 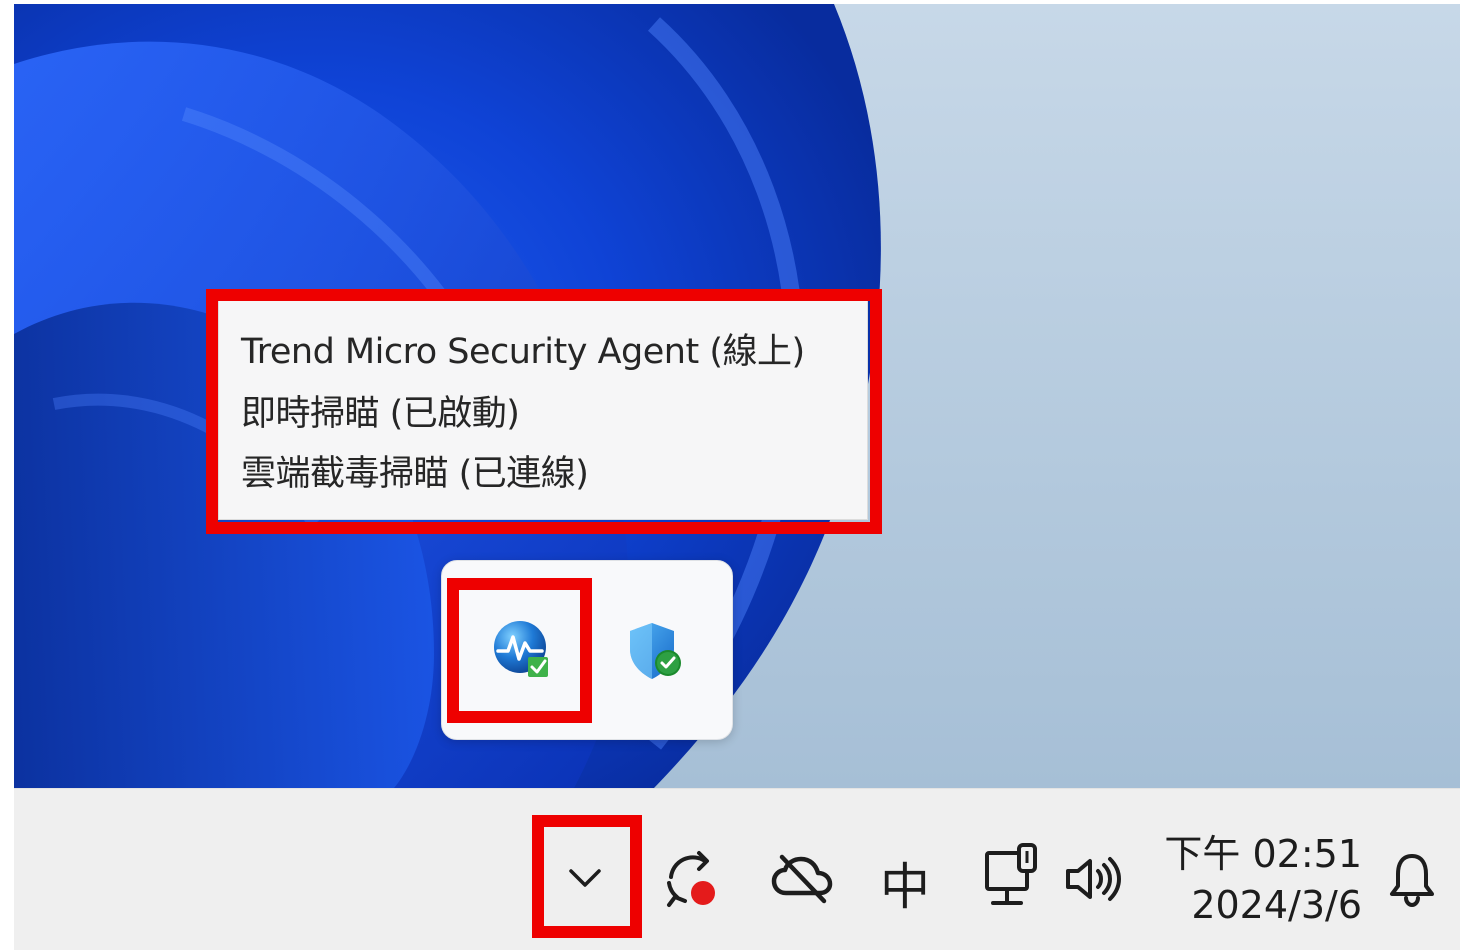 What do you see at coordinates (380, 414) in the screenshot?
I see `tooltip-line-realtime-scan: 即時掃瞄 (已啟動)` at bounding box center [380, 414].